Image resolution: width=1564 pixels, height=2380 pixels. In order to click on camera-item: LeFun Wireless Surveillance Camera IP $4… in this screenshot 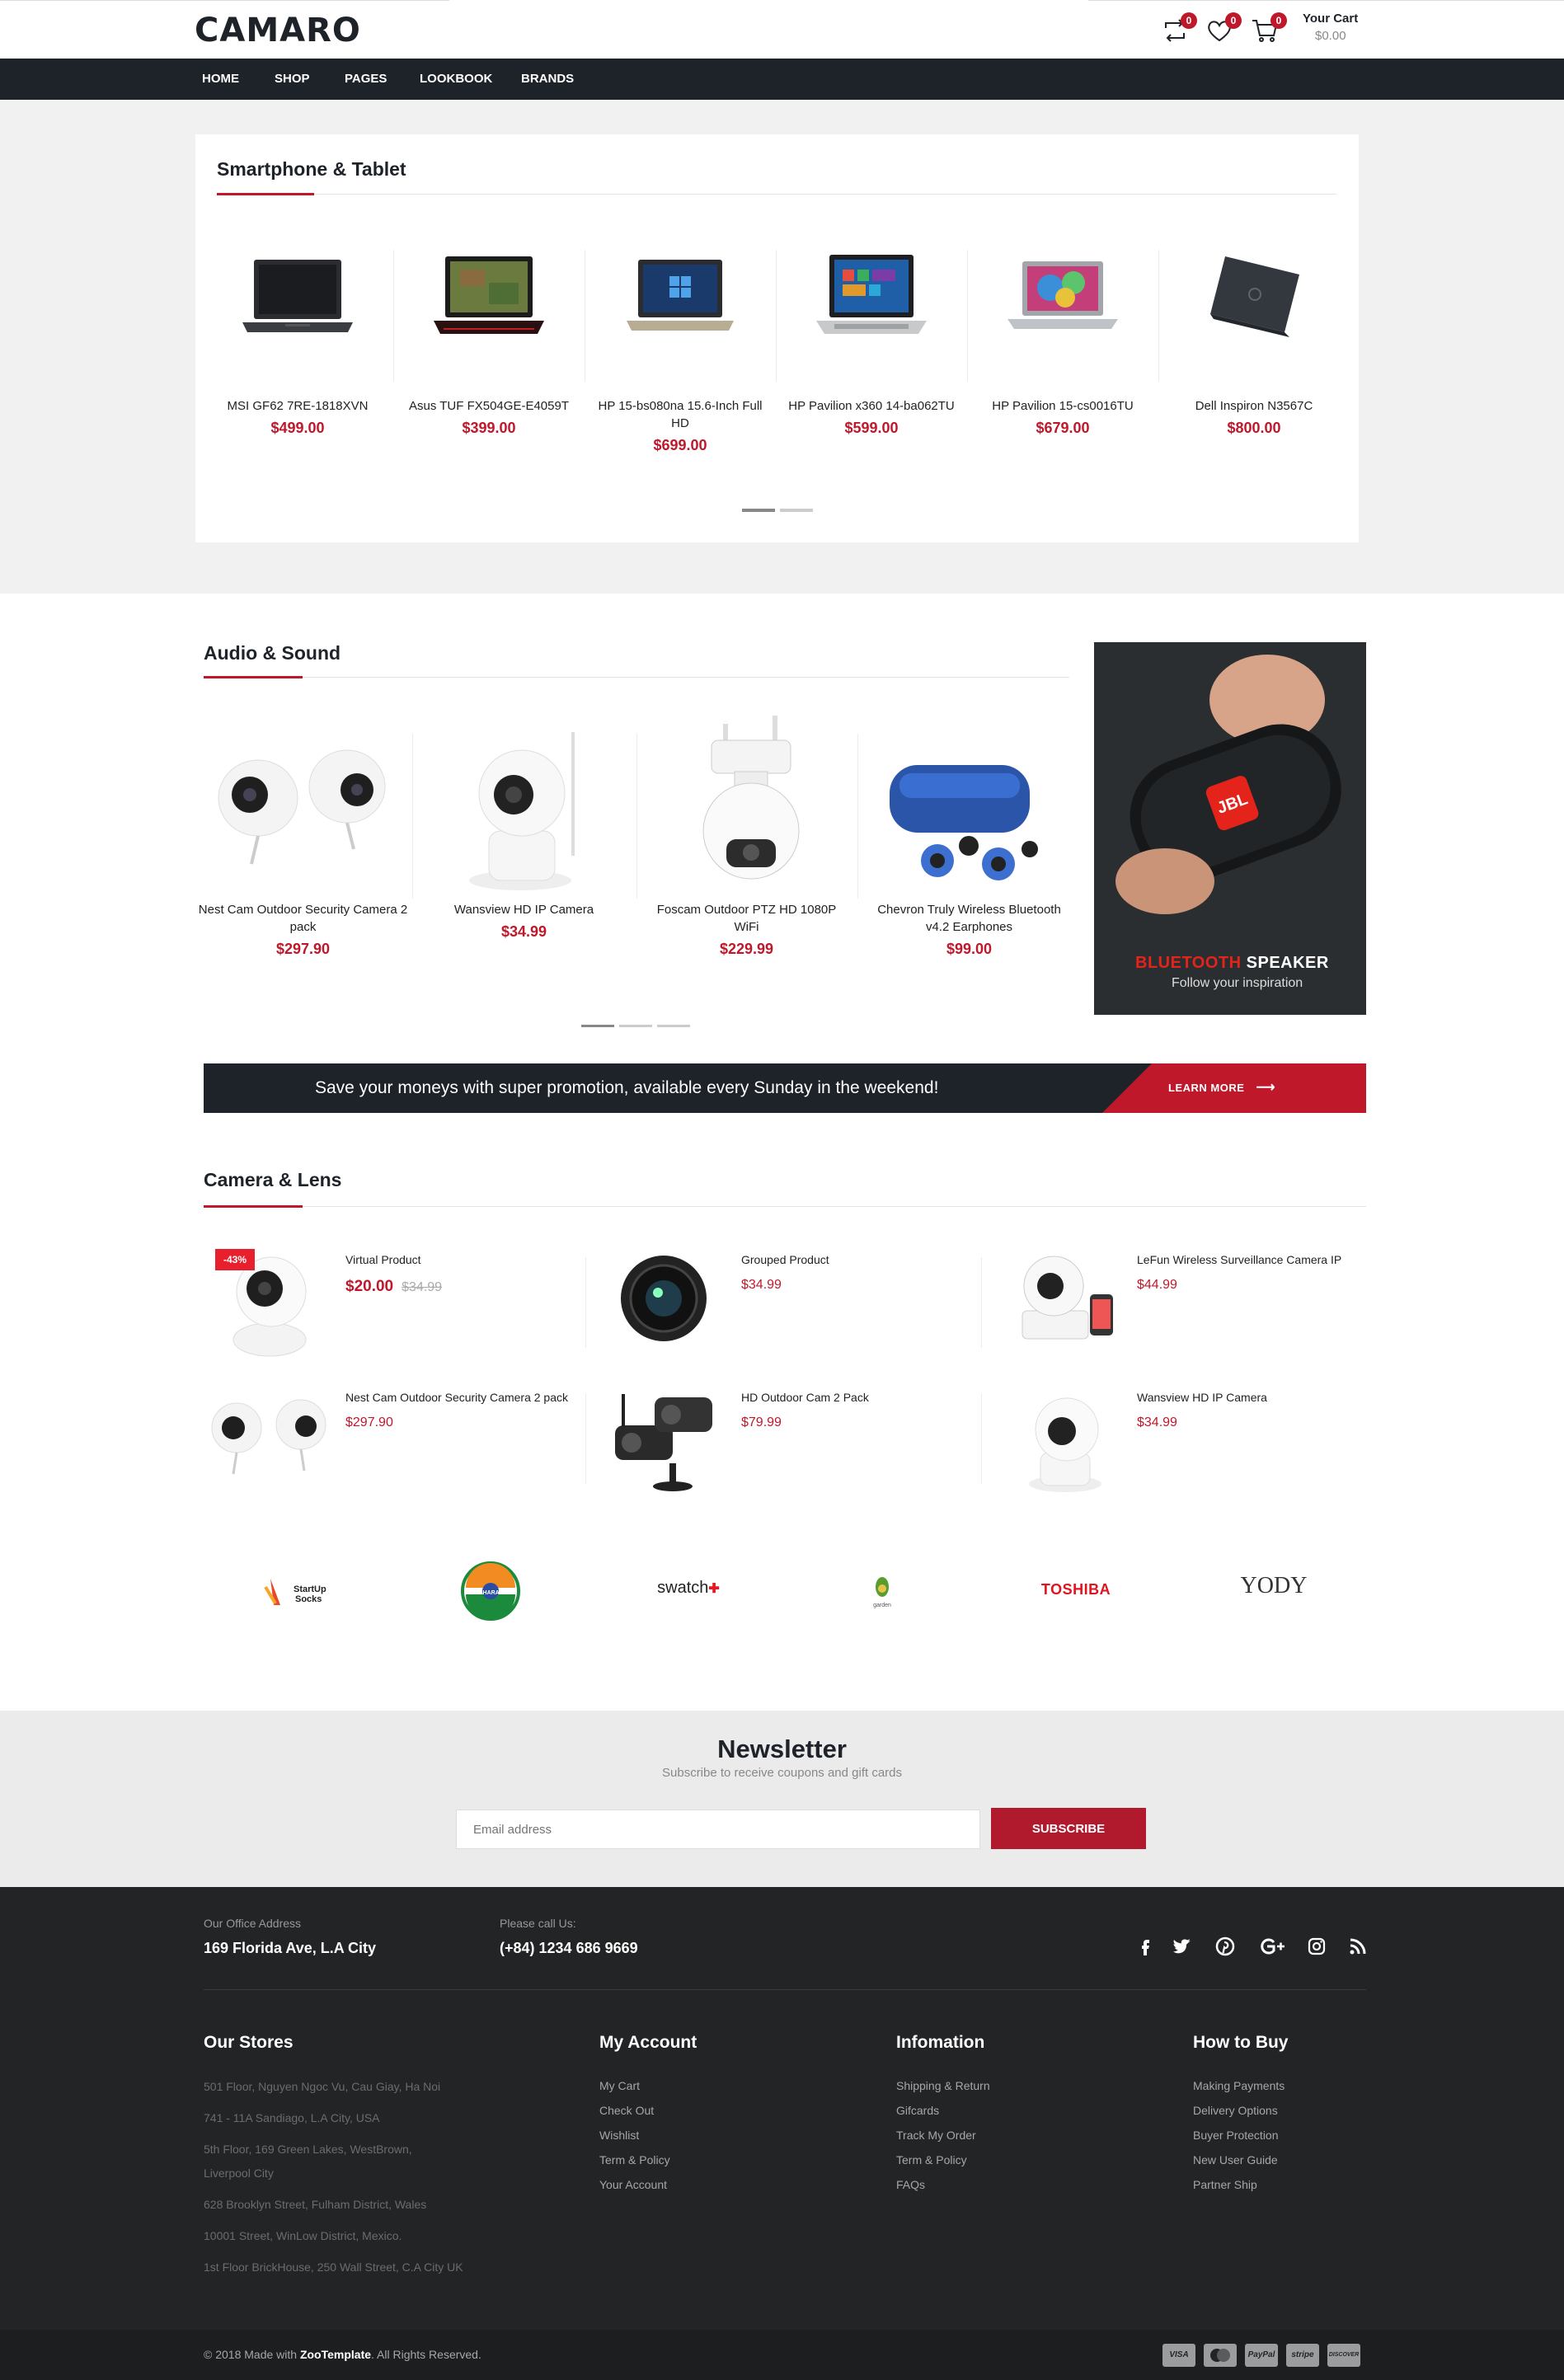, I will do `click(1239, 1273)`.